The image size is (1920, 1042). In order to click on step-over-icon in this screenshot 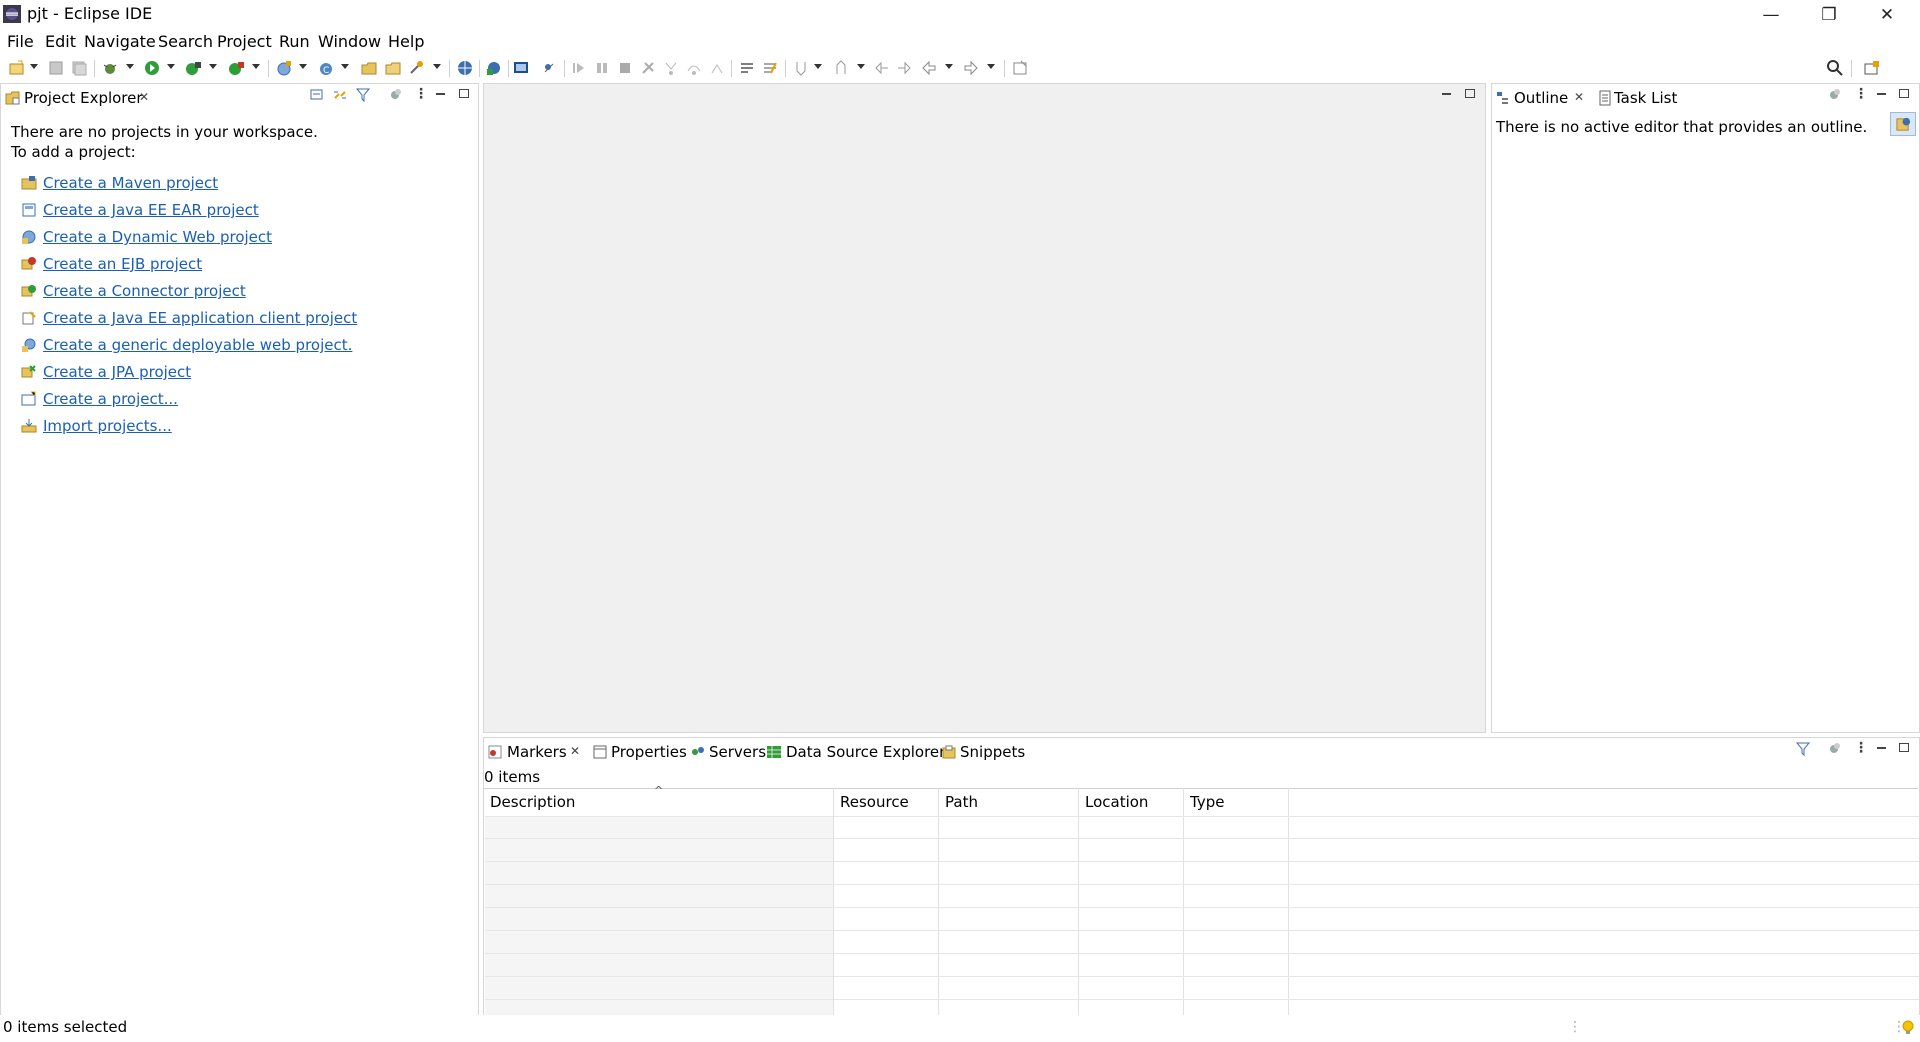, I will do `click(694, 68)`.